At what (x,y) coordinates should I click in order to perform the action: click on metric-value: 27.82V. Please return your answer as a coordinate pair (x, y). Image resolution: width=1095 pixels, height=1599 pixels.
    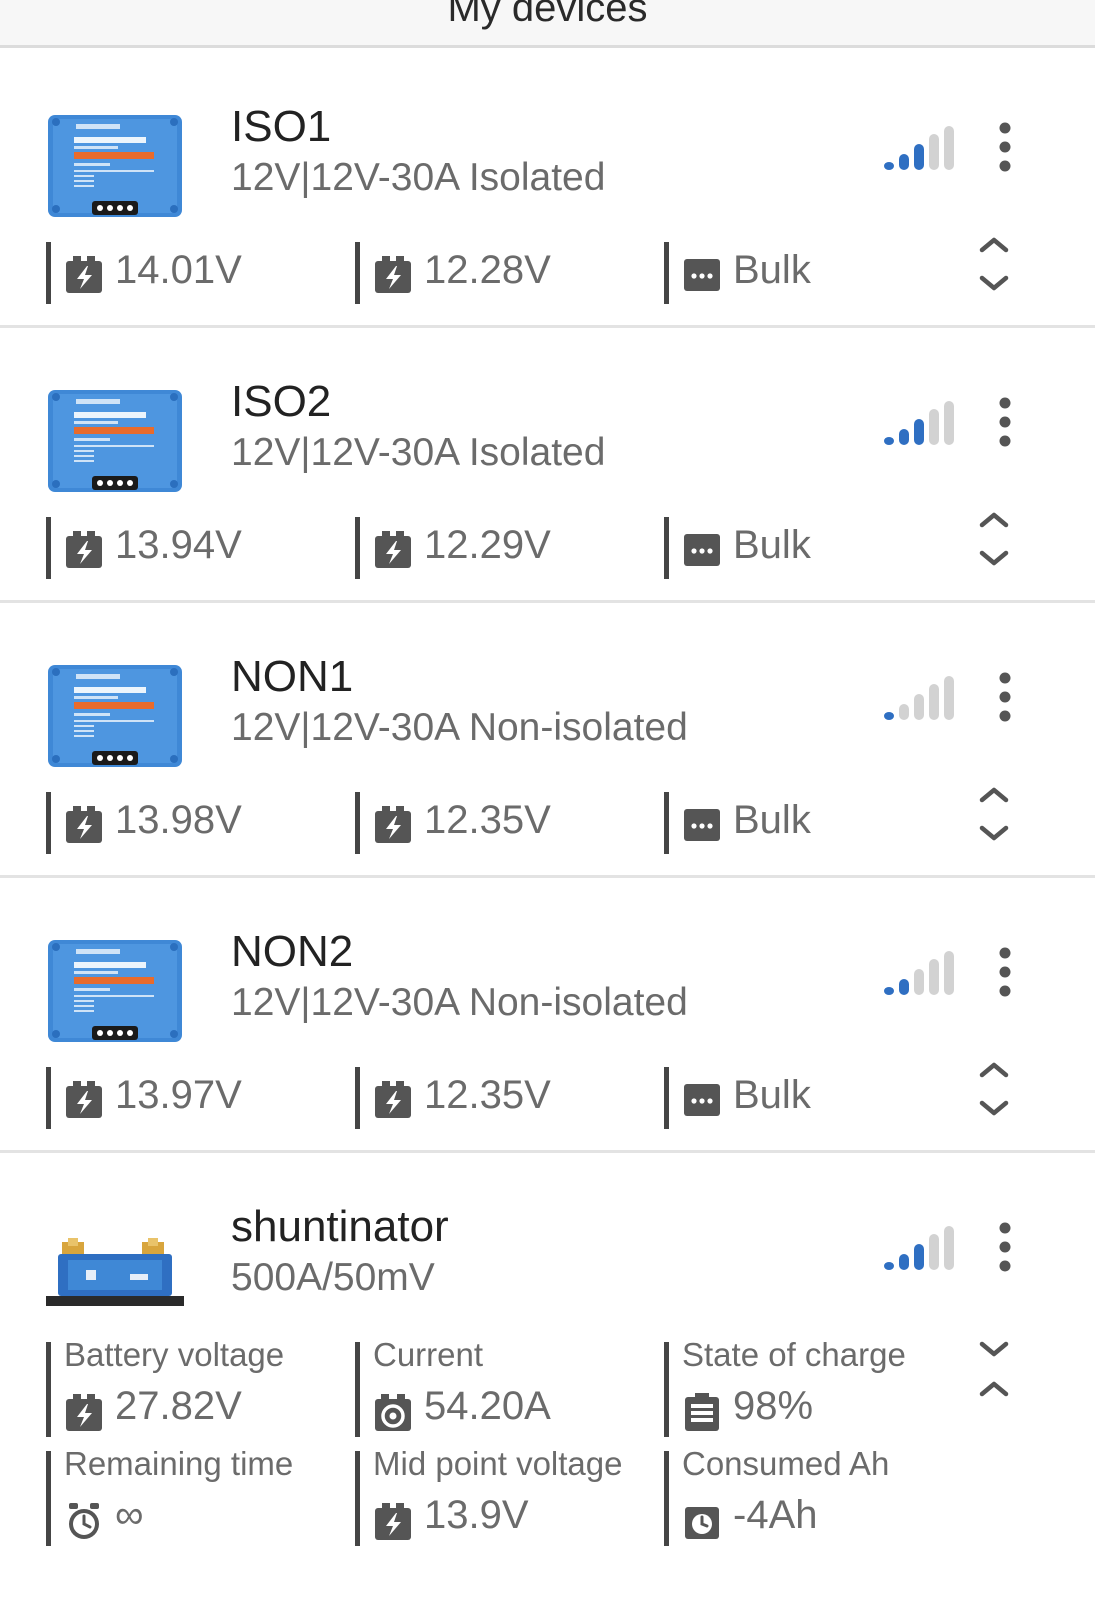
    Looking at the image, I should click on (178, 1406).